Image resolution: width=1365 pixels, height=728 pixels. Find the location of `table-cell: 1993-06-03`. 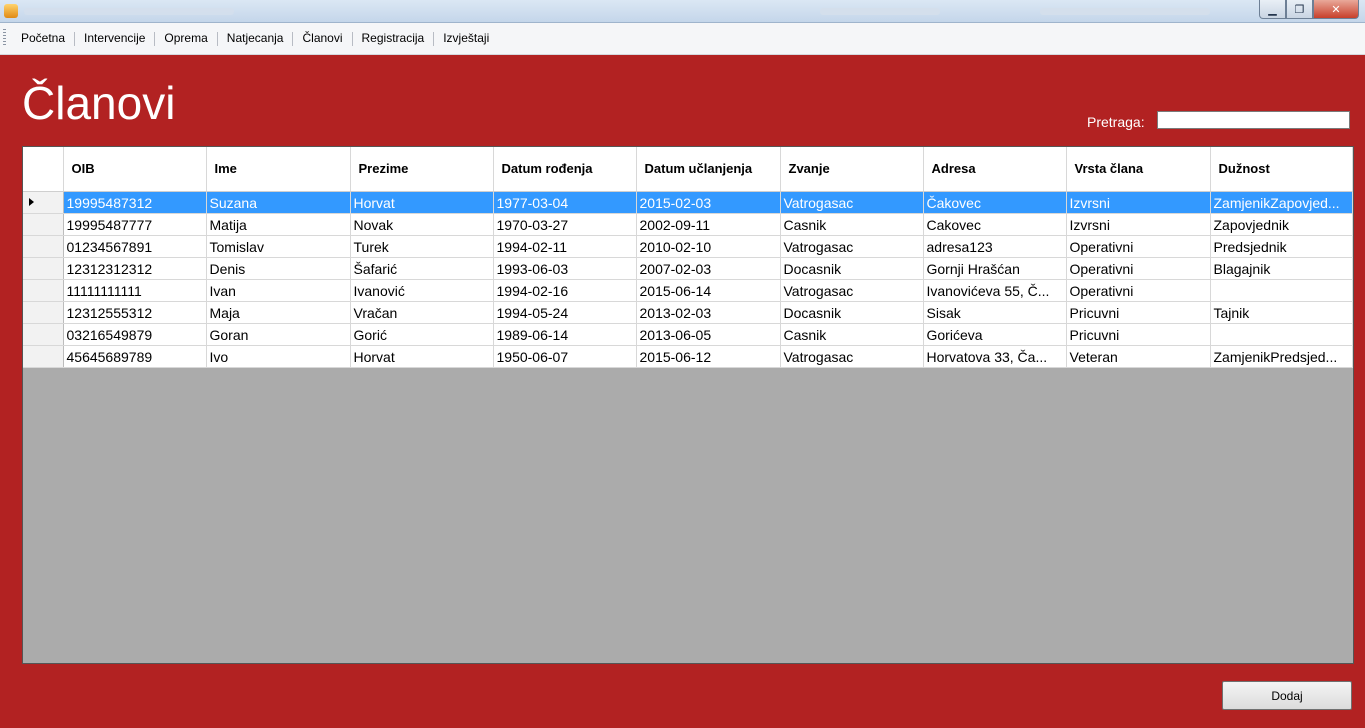

table-cell: 1993-06-03 is located at coordinates (565, 268).